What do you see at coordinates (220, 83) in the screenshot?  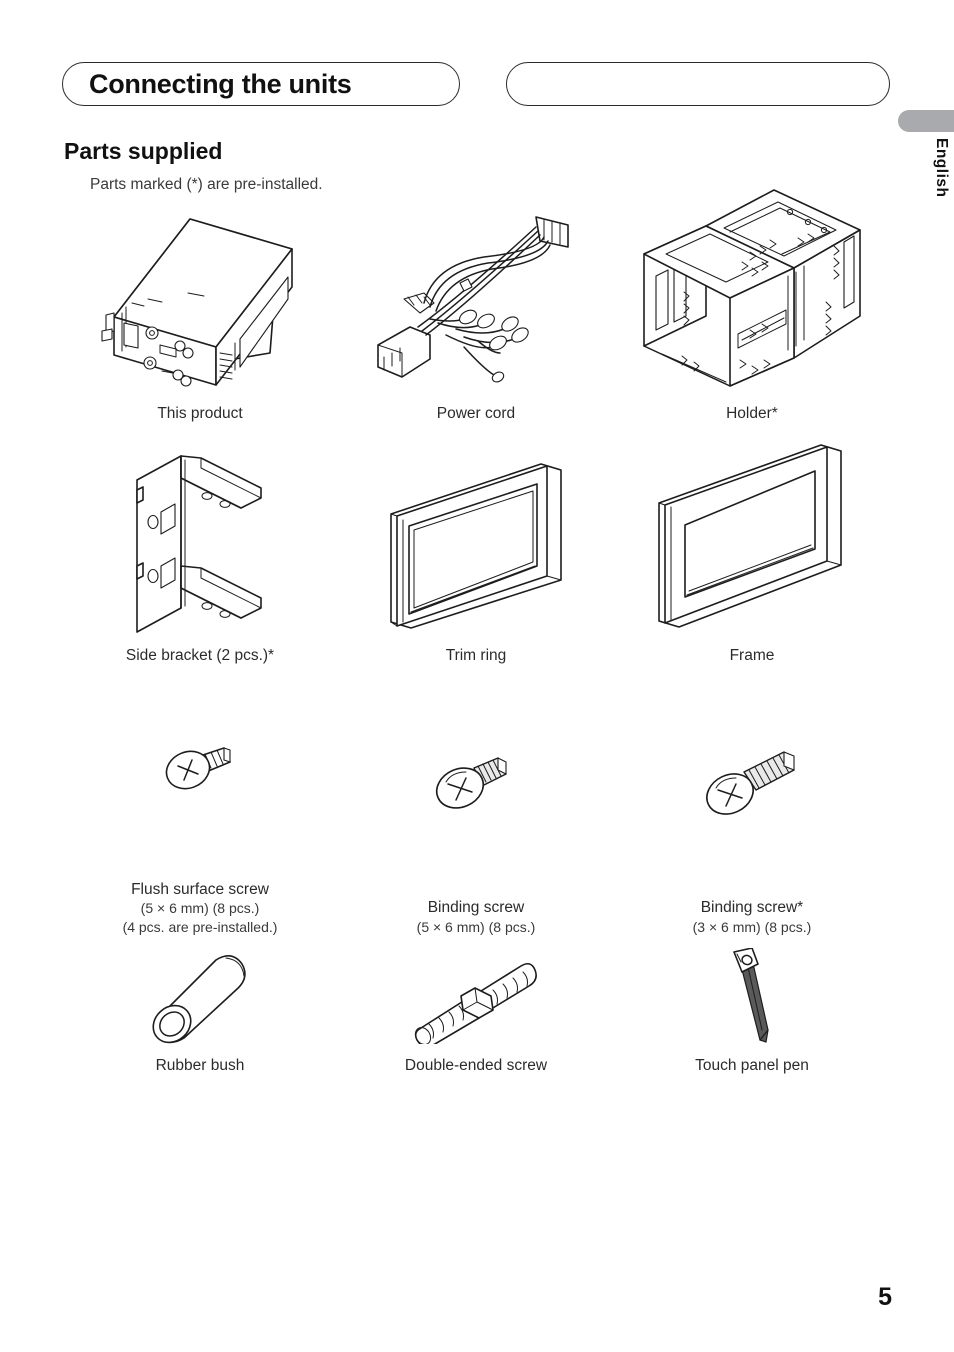 I see `page-title: Connecting the units` at bounding box center [220, 83].